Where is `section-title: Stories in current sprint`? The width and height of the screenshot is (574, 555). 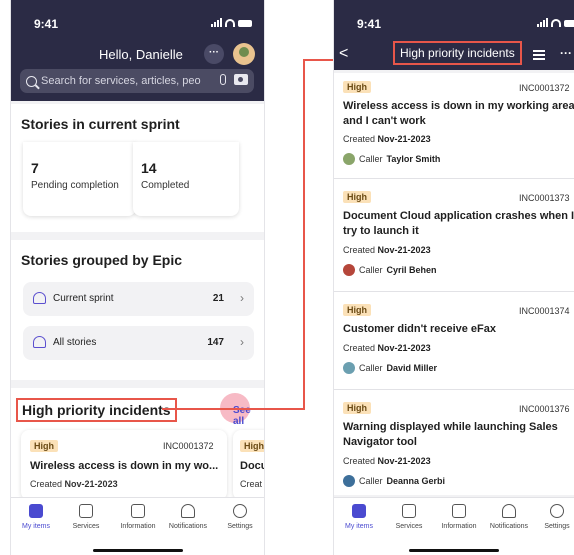
section-title: Stories in current sprint is located at coordinates (100, 124).